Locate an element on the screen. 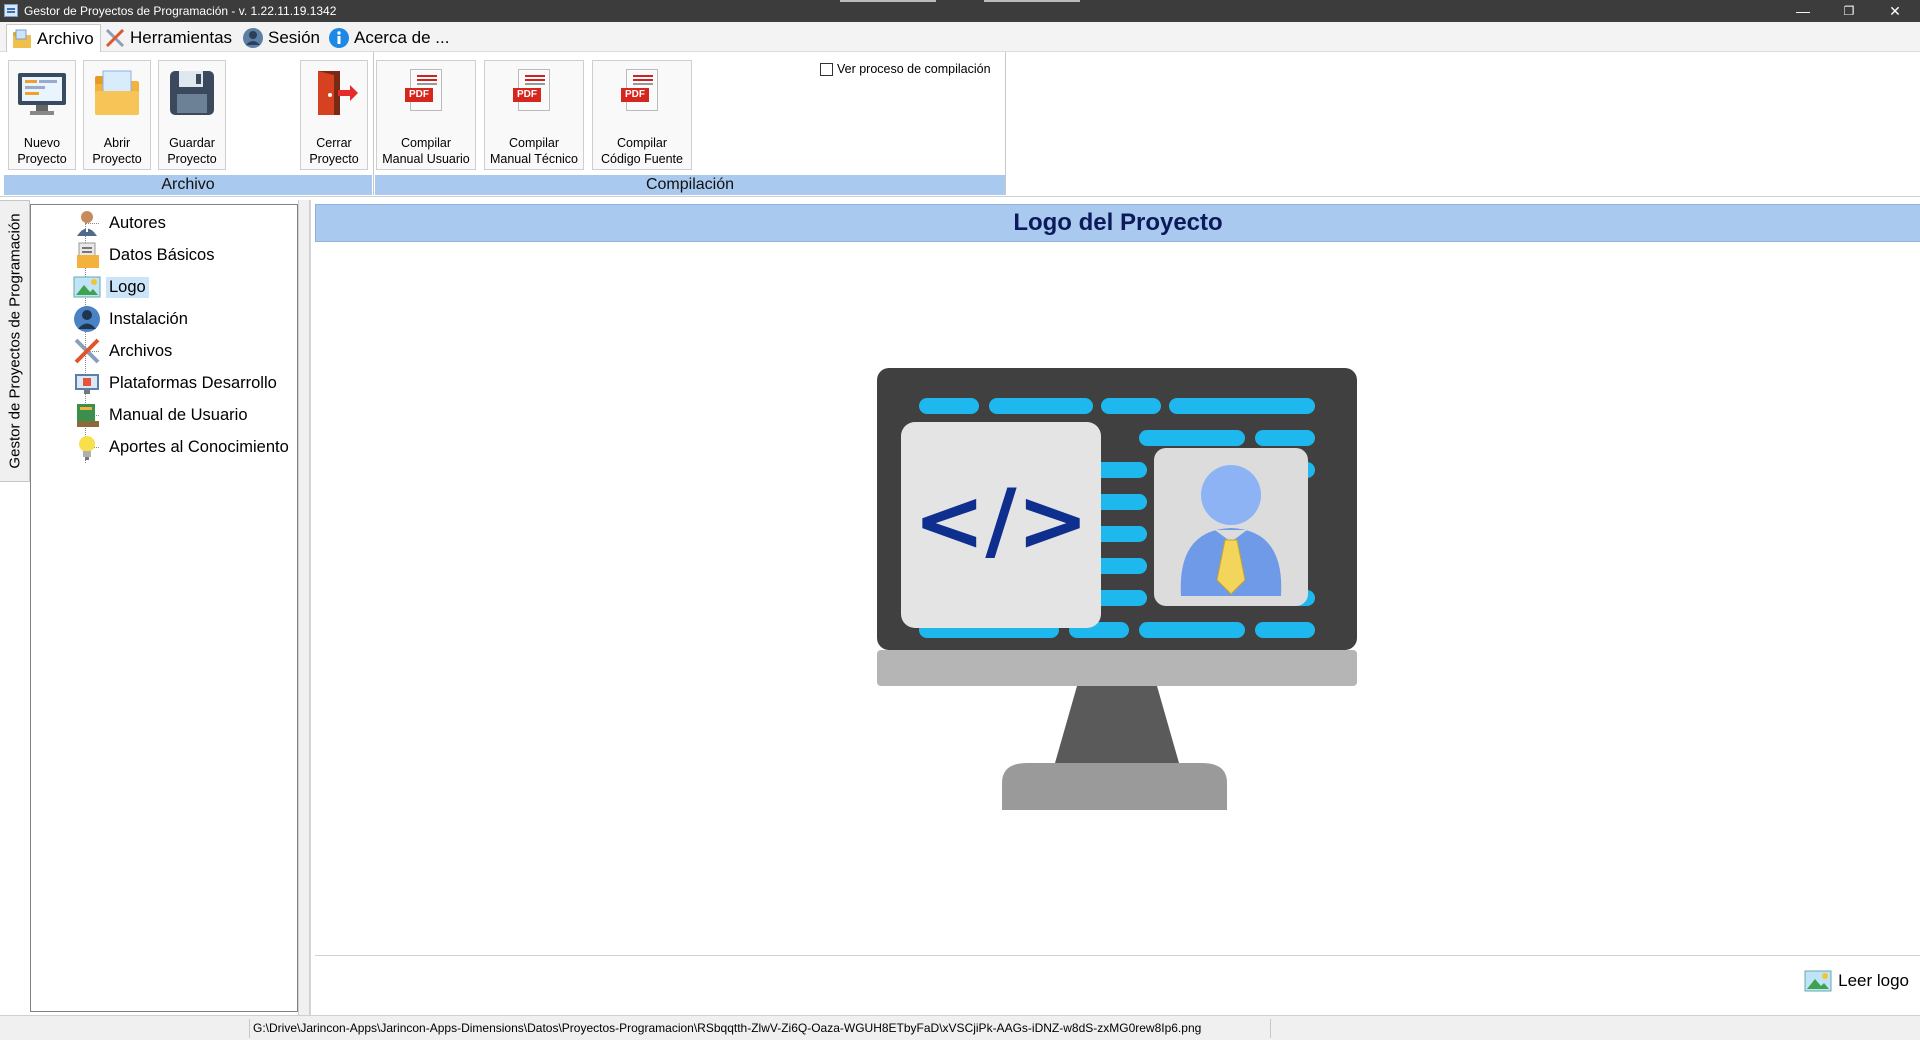  tree-item-label: Autores is located at coordinates (137, 222).